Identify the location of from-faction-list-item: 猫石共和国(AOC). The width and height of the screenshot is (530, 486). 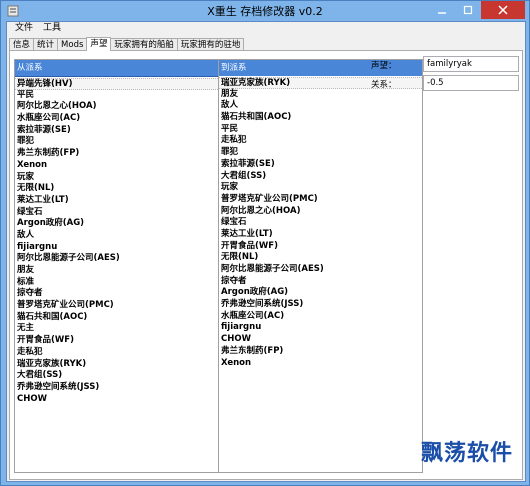
(116, 318).